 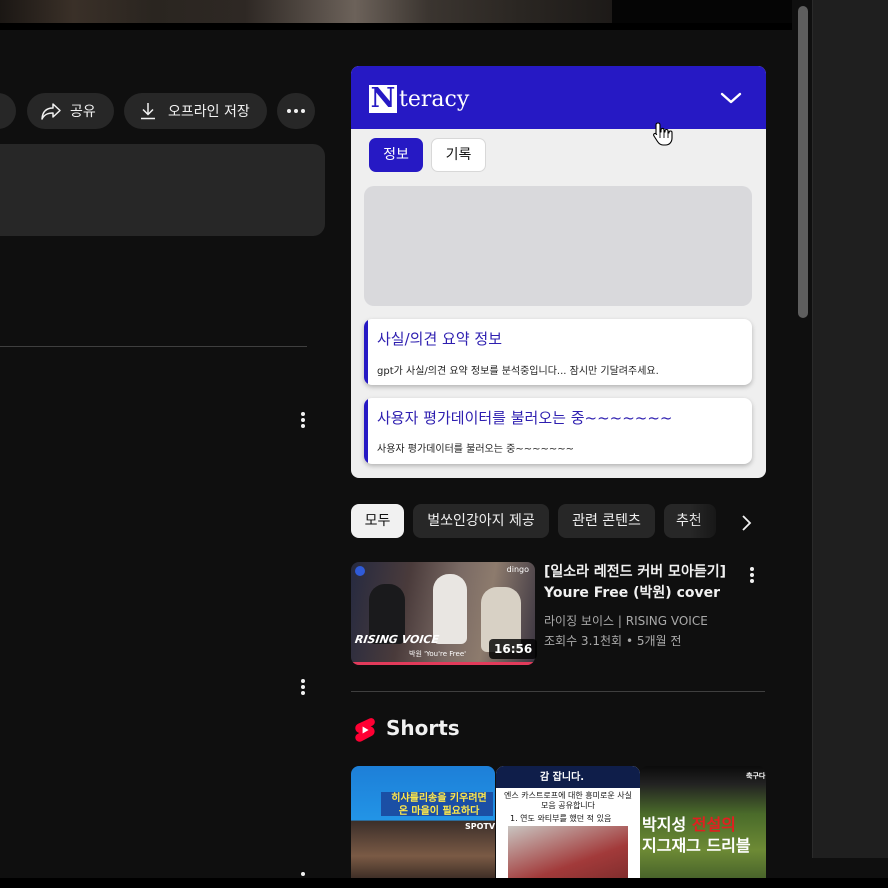 I want to click on chips-fade, so click(x=710, y=521).